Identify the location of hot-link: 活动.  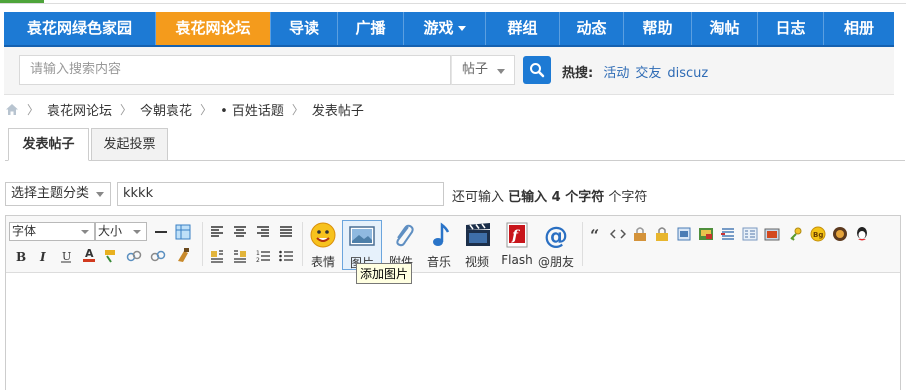
(616, 73).